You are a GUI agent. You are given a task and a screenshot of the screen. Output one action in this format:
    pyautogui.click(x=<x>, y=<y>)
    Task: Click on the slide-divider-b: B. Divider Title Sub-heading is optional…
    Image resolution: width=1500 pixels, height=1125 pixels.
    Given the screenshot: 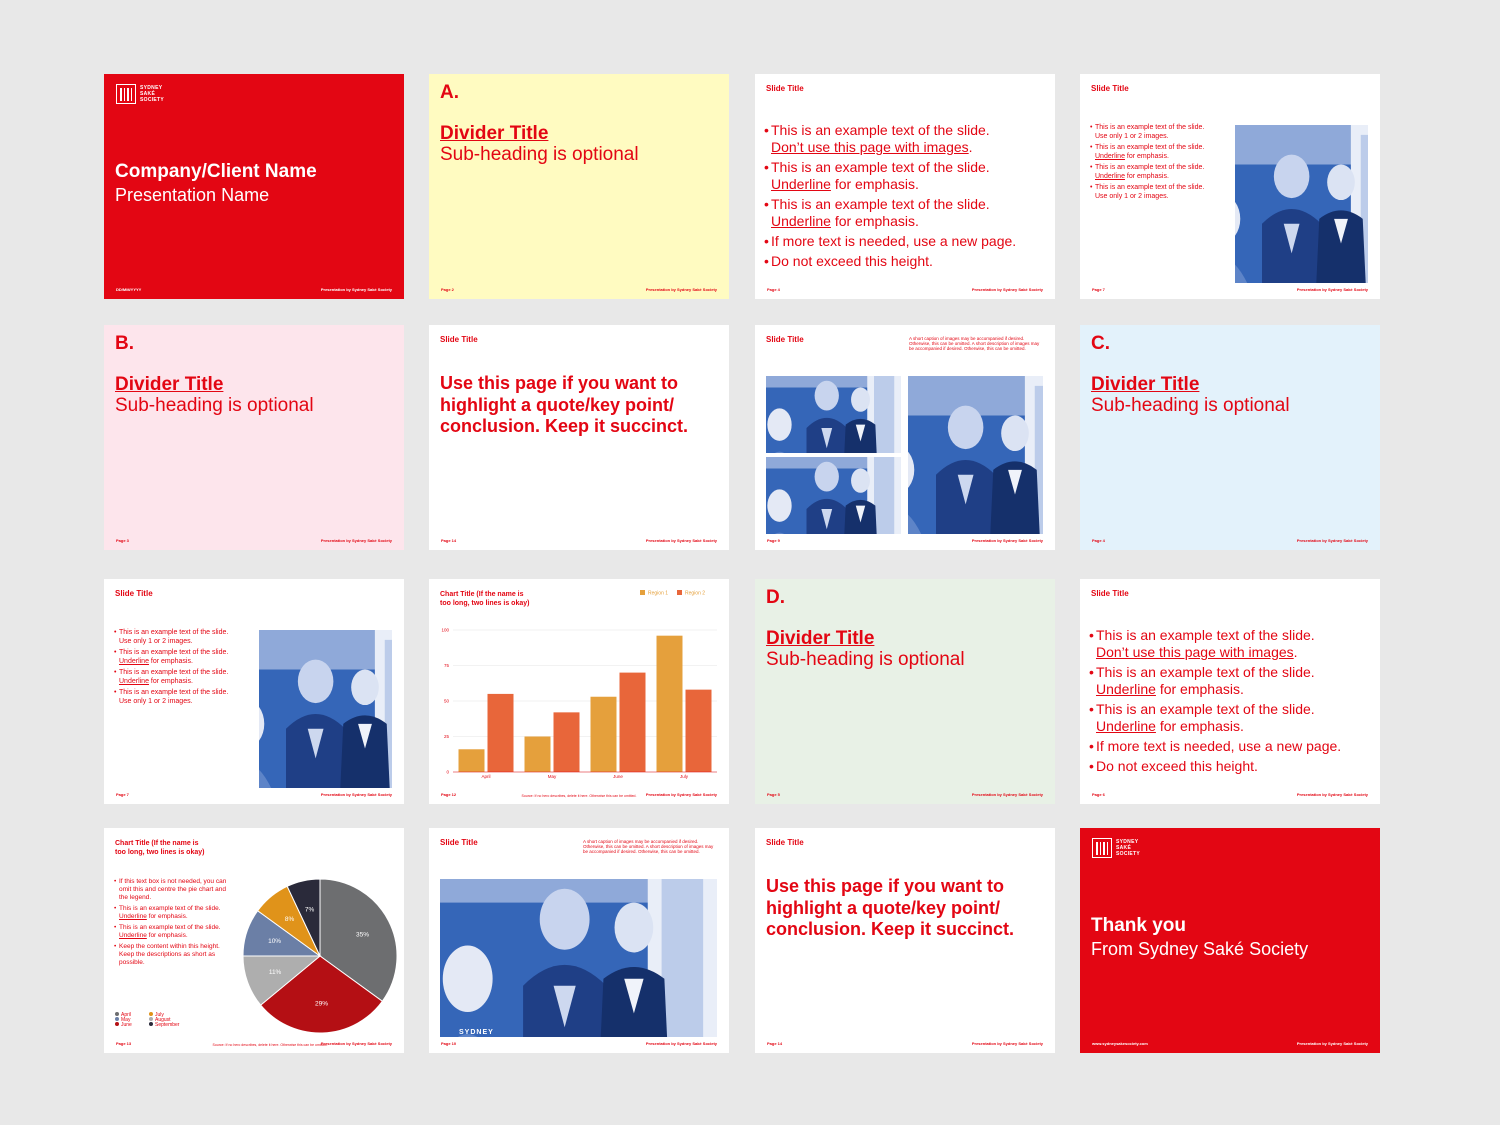 What is the action you would take?
    pyautogui.click(x=254, y=437)
    